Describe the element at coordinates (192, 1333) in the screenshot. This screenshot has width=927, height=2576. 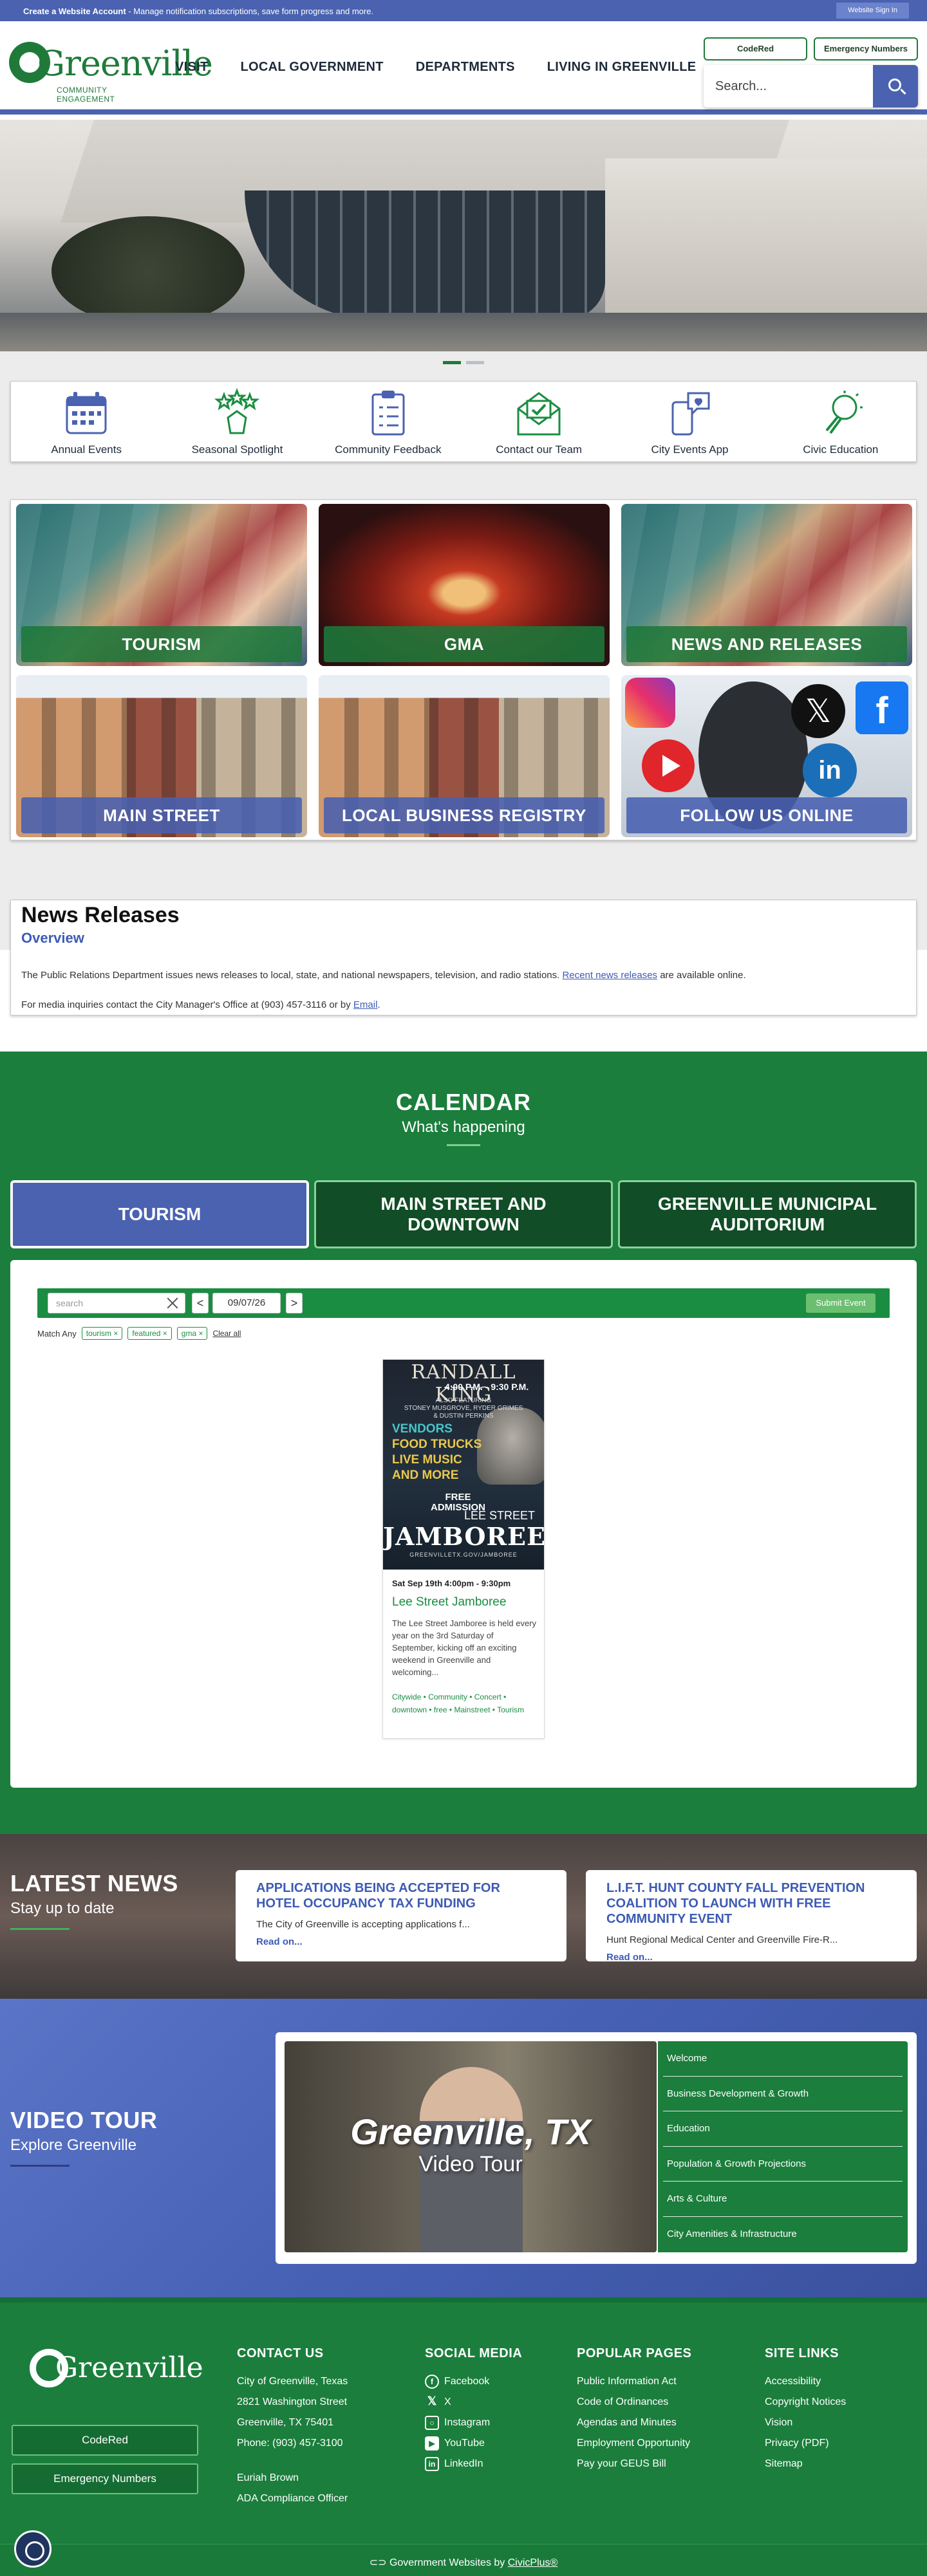
I see `filter-chip-gma: gma ×` at that location.